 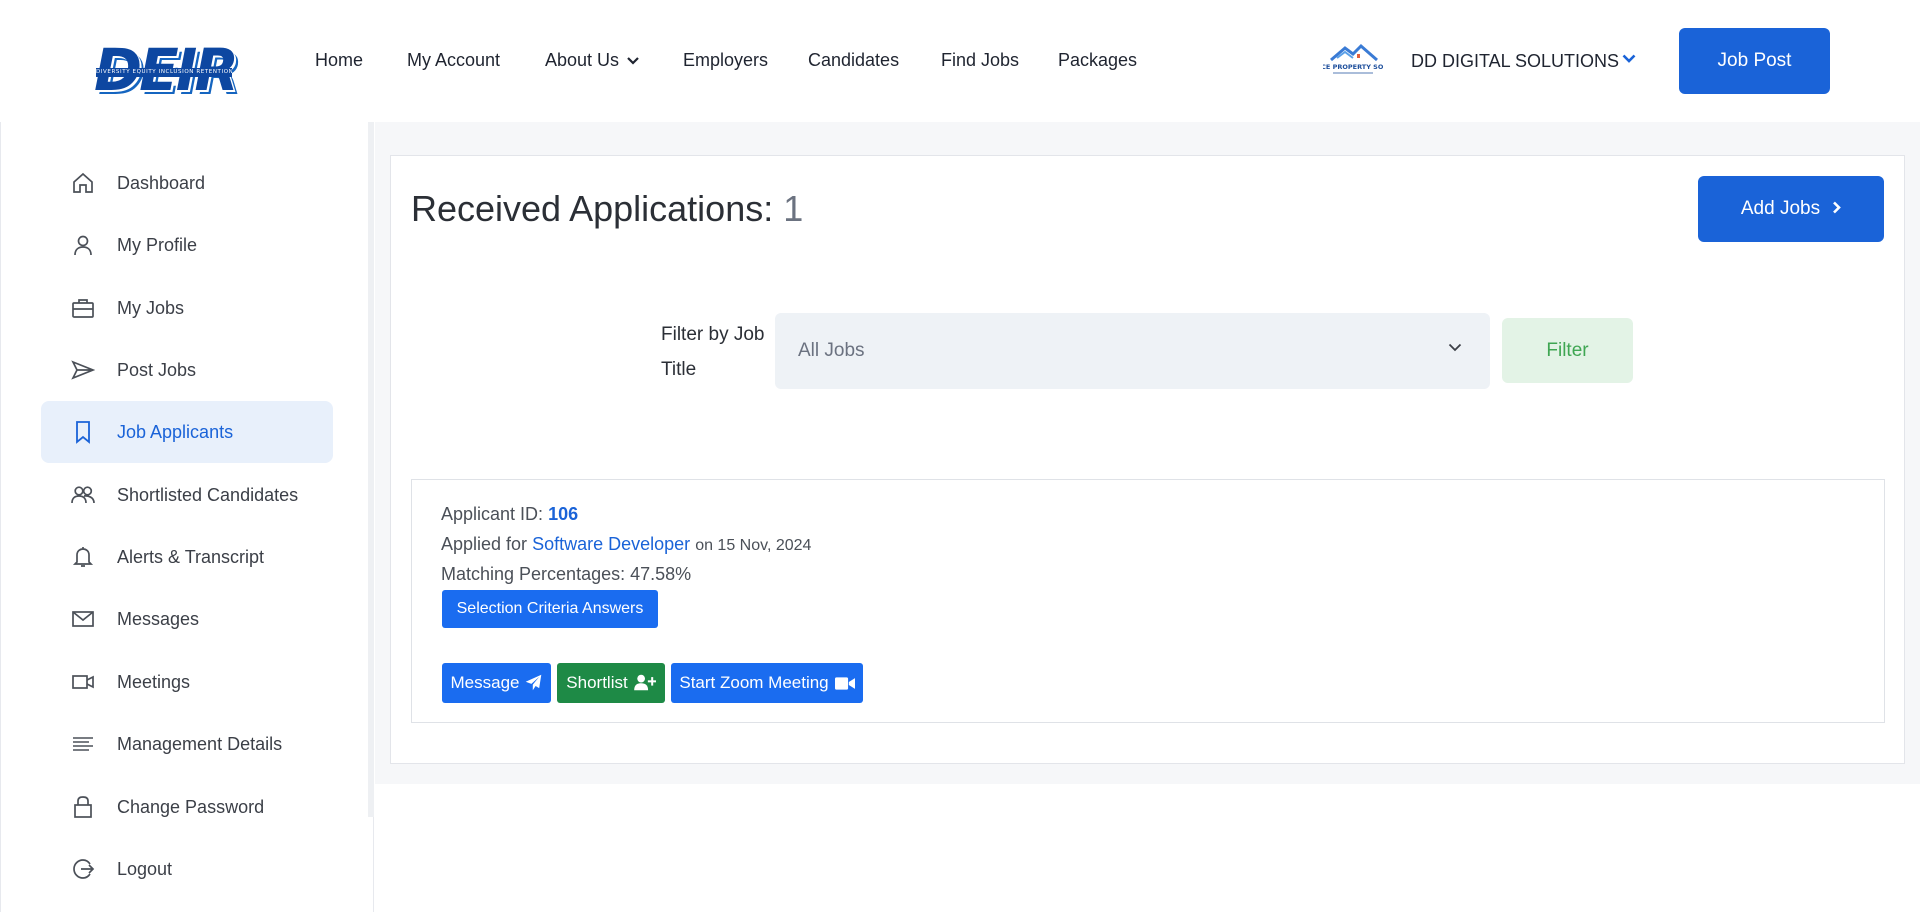 I want to click on add-jobs-label: Add Jobs, so click(x=1780, y=208).